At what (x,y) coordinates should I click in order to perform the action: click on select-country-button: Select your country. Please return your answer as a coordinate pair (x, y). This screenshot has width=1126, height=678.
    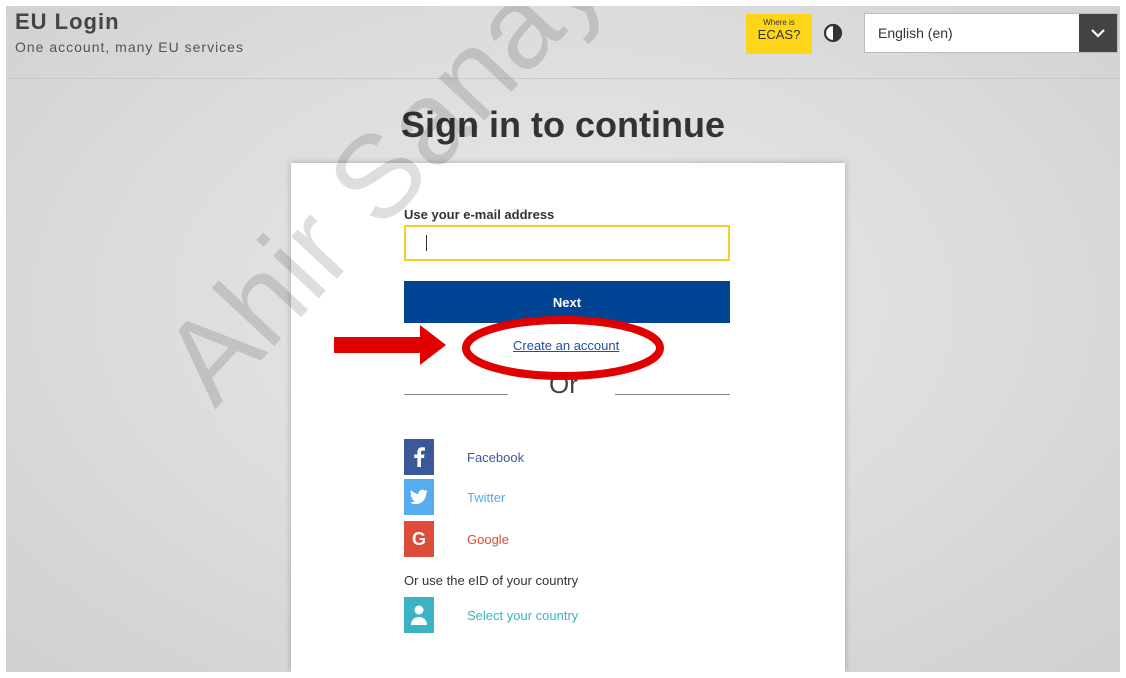
    Looking at the image, I should click on (554, 615).